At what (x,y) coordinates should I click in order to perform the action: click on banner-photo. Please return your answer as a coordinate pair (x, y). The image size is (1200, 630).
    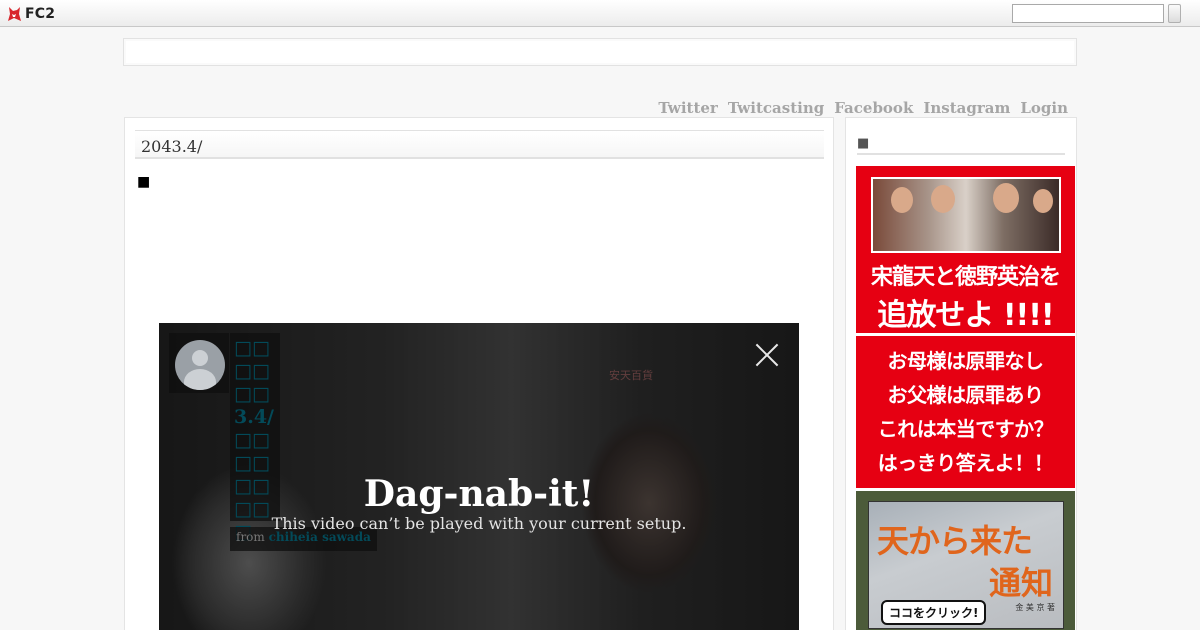
    Looking at the image, I should click on (966, 215).